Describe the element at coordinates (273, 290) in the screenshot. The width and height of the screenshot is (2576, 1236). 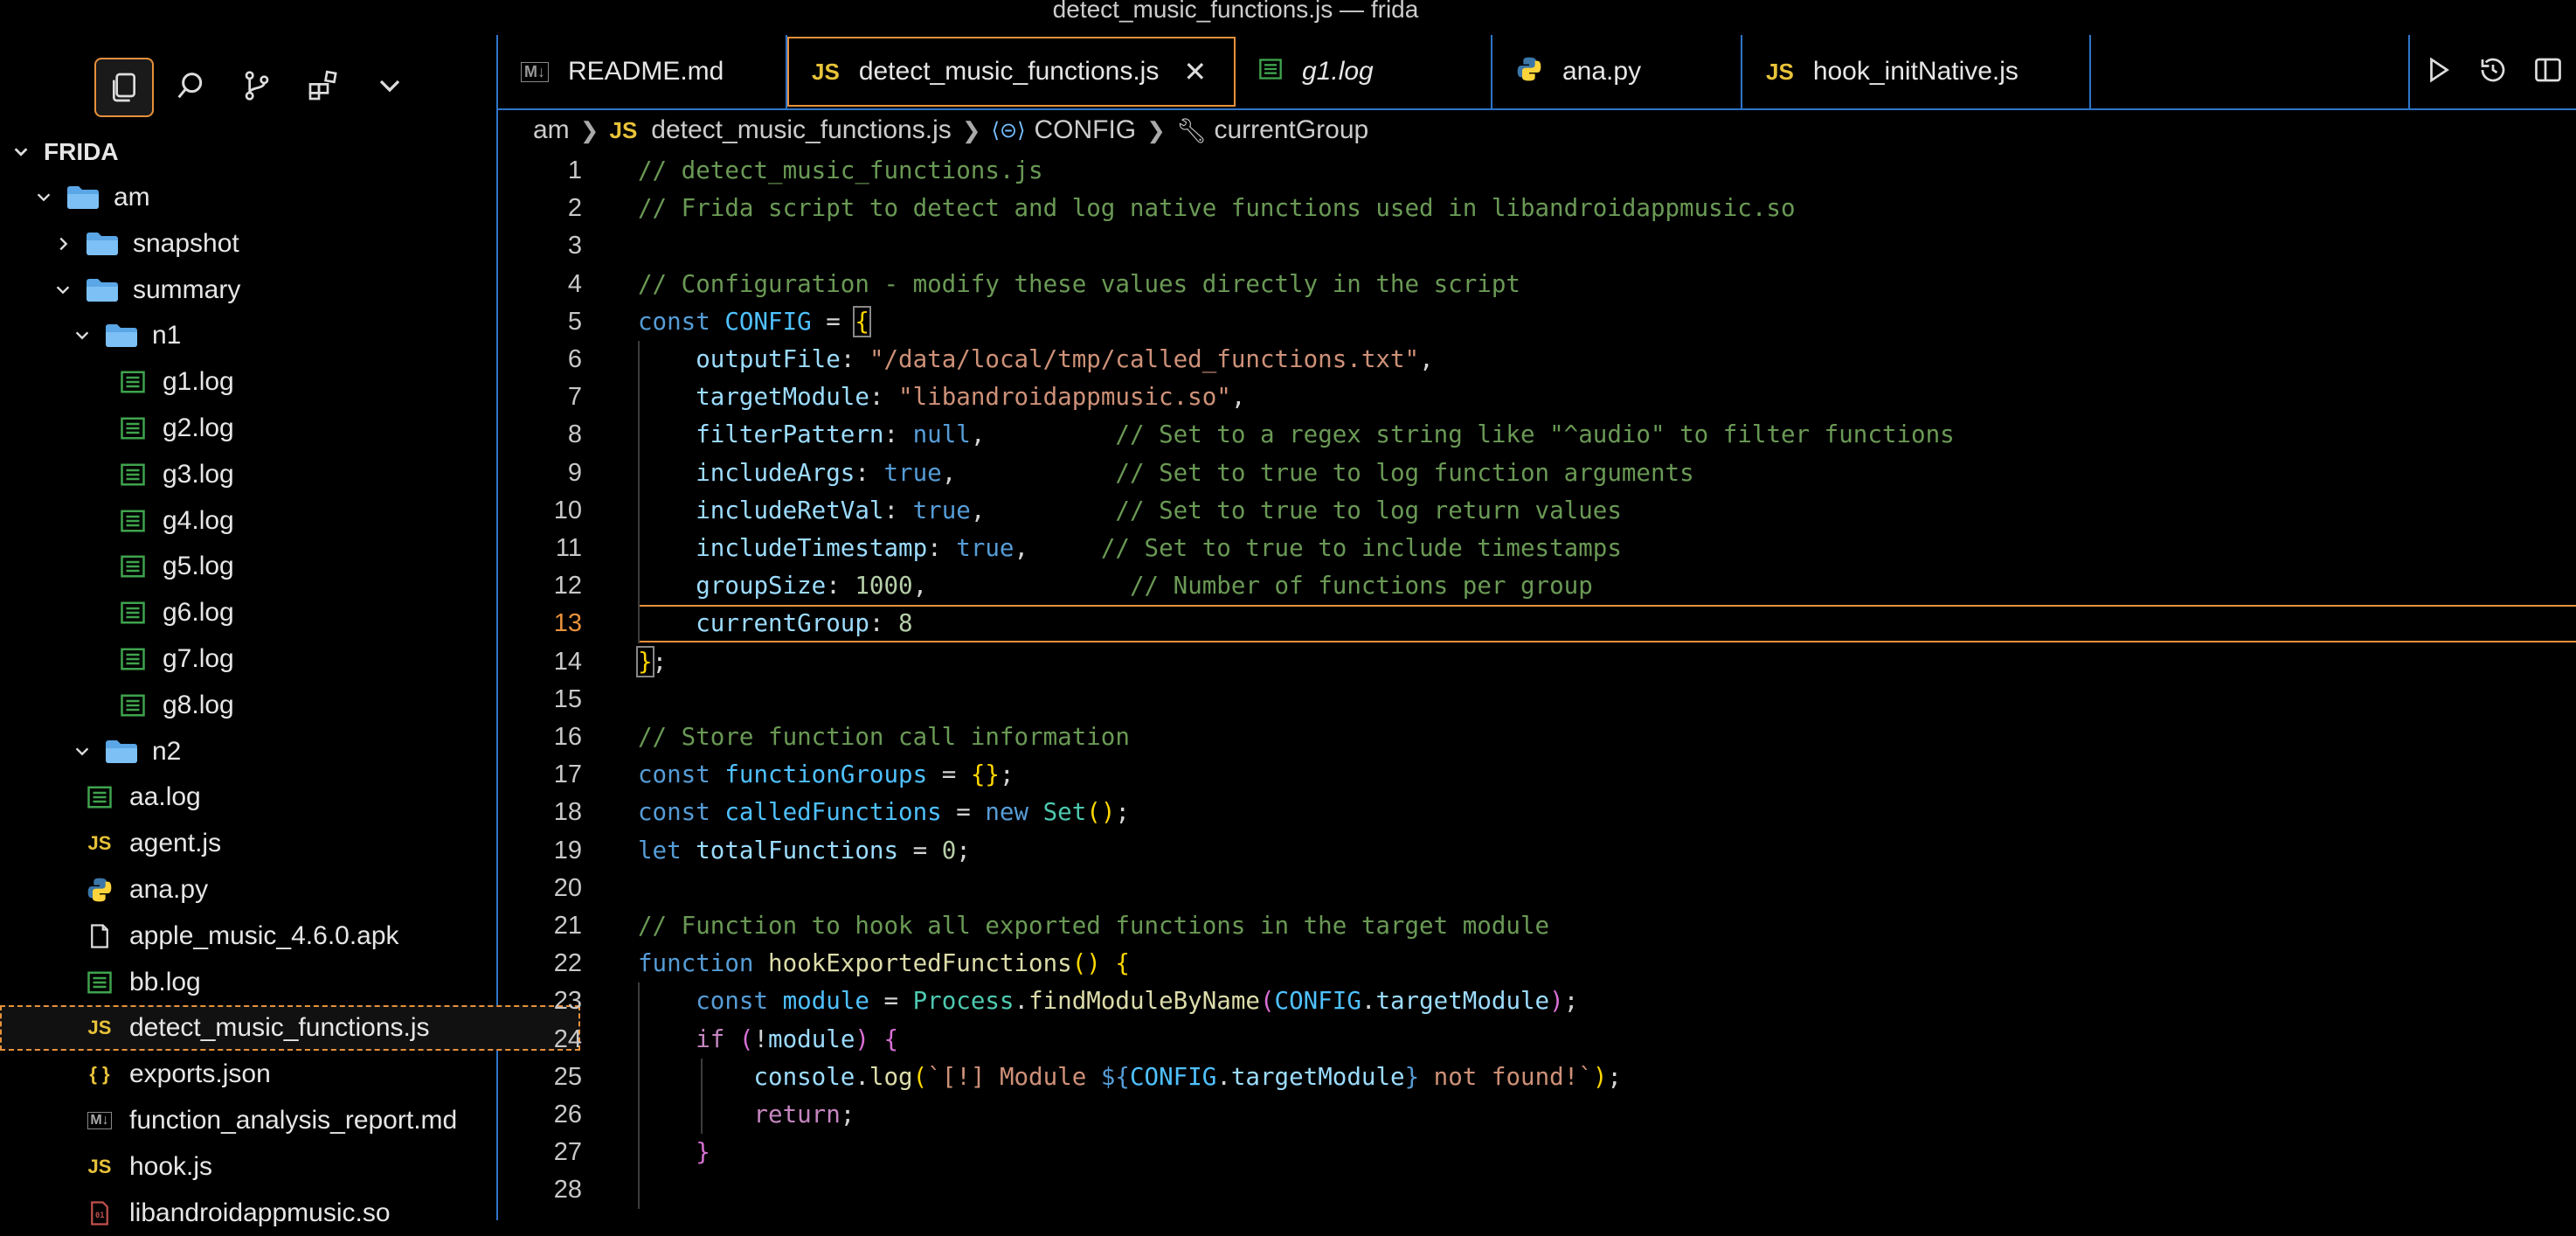
I see `tree-folder-summary: summary` at that location.